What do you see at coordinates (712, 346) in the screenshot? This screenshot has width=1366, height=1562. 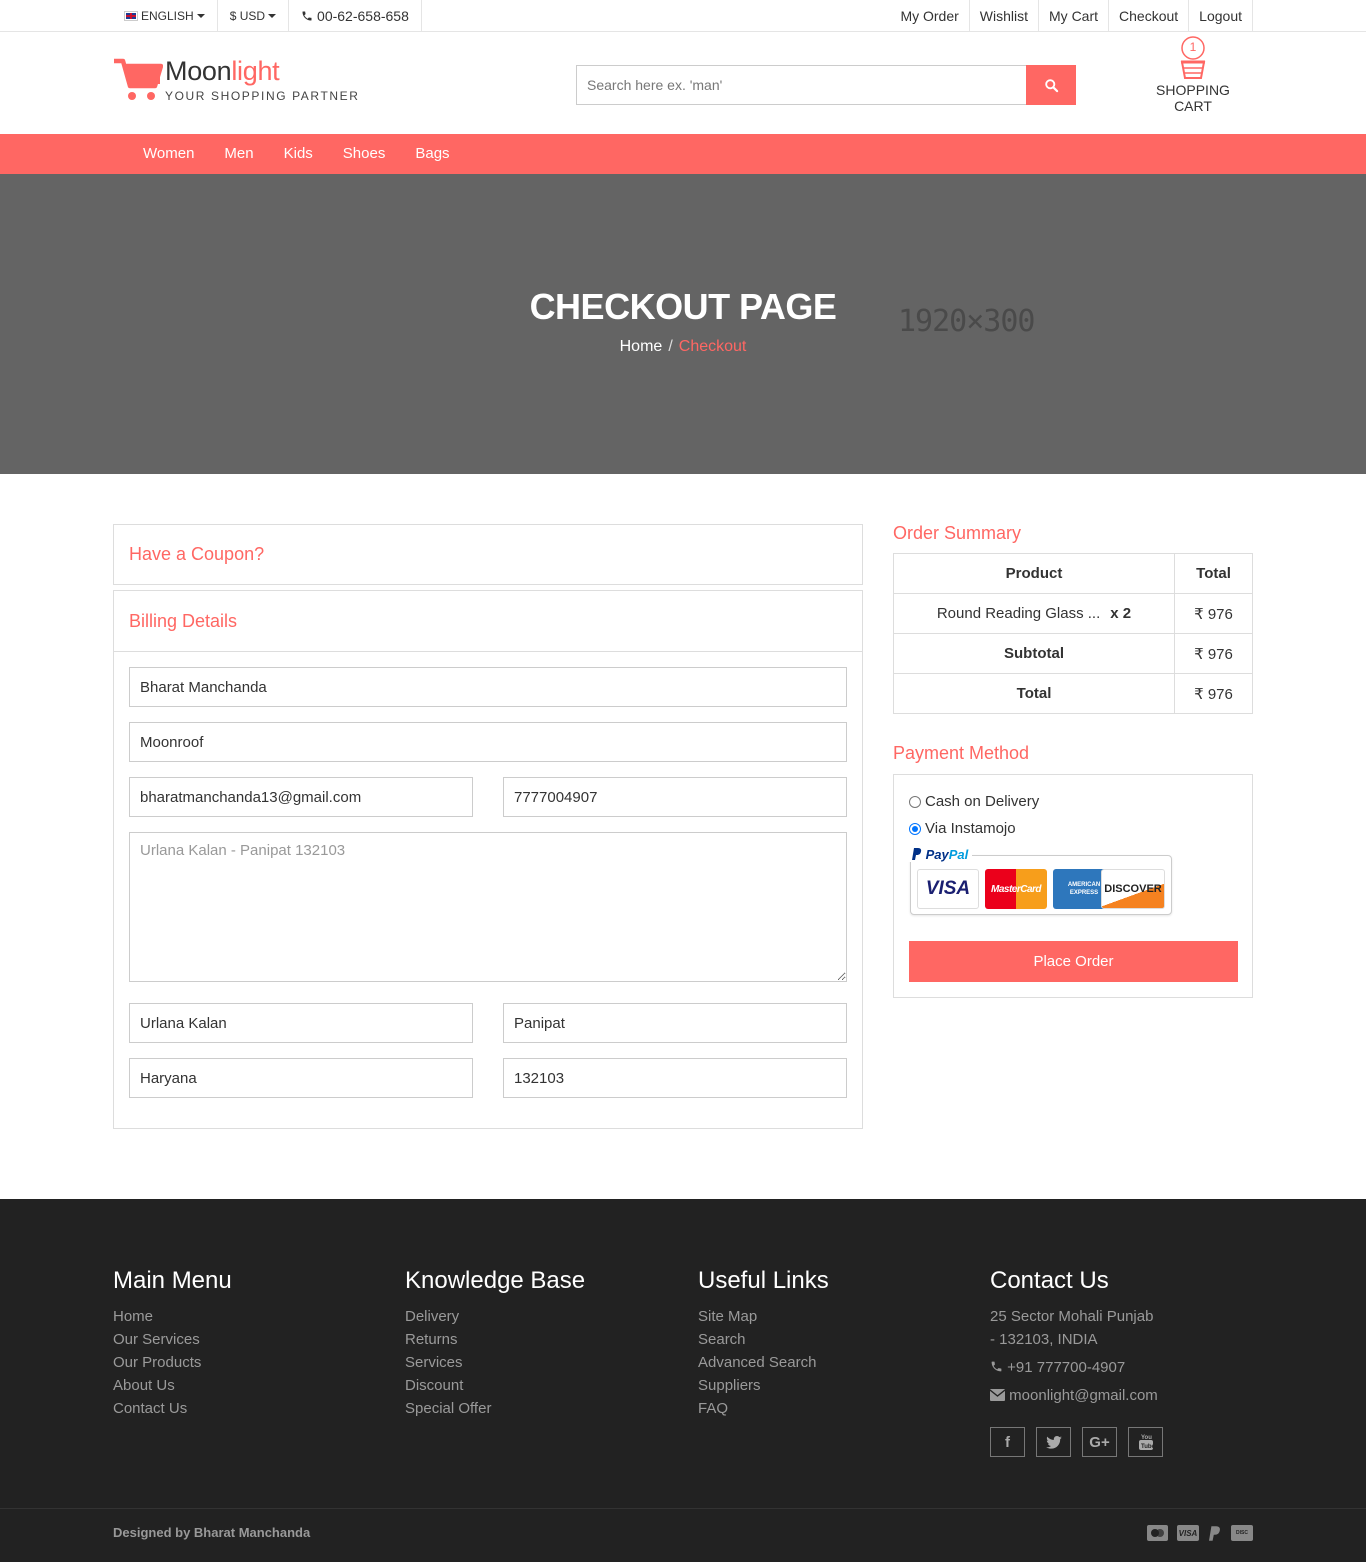 I see `breadcrumb-current: Checkout` at bounding box center [712, 346].